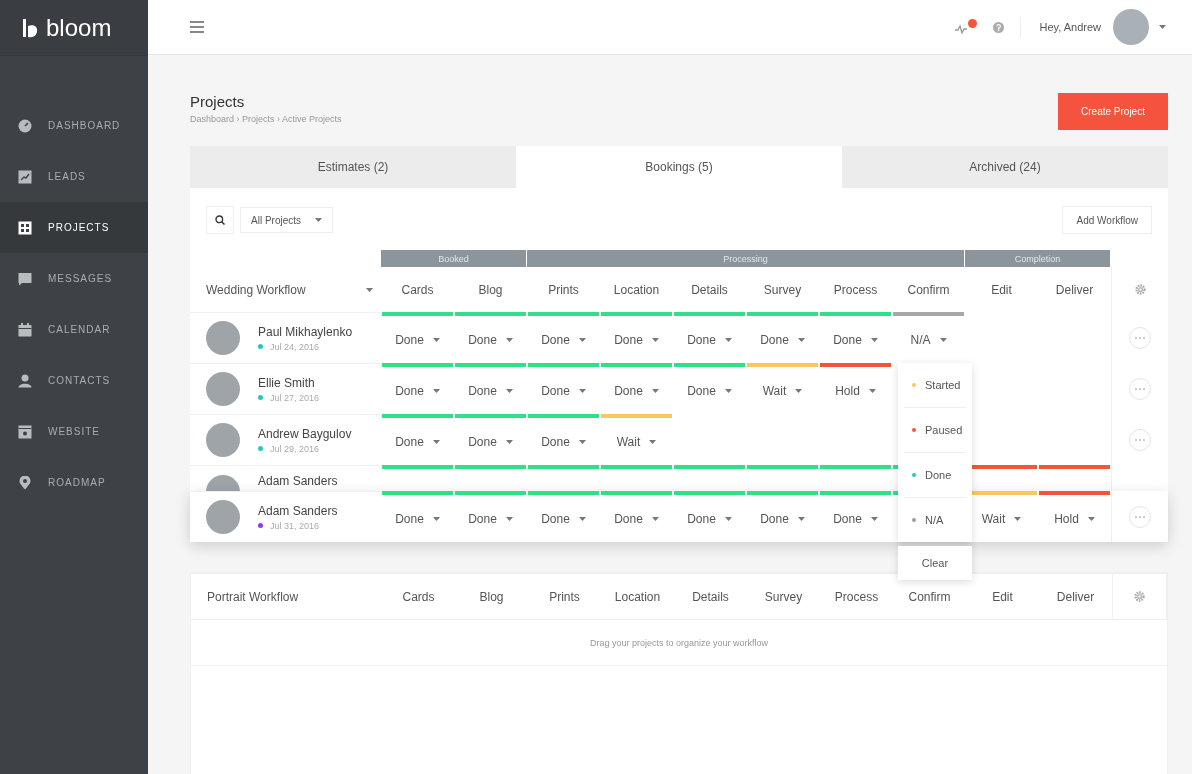  What do you see at coordinates (935, 430) in the screenshot?
I see `status-option: Paused` at bounding box center [935, 430].